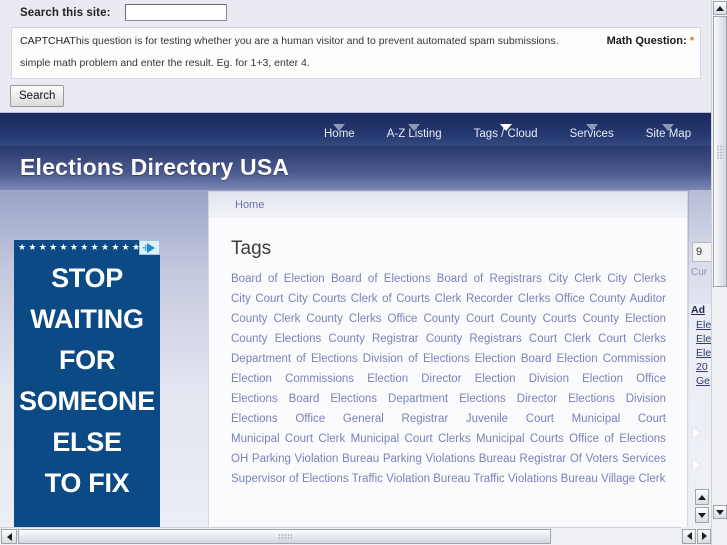  What do you see at coordinates (513, 359) in the screenshot?
I see `tag-link: Election Board` at bounding box center [513, 359].